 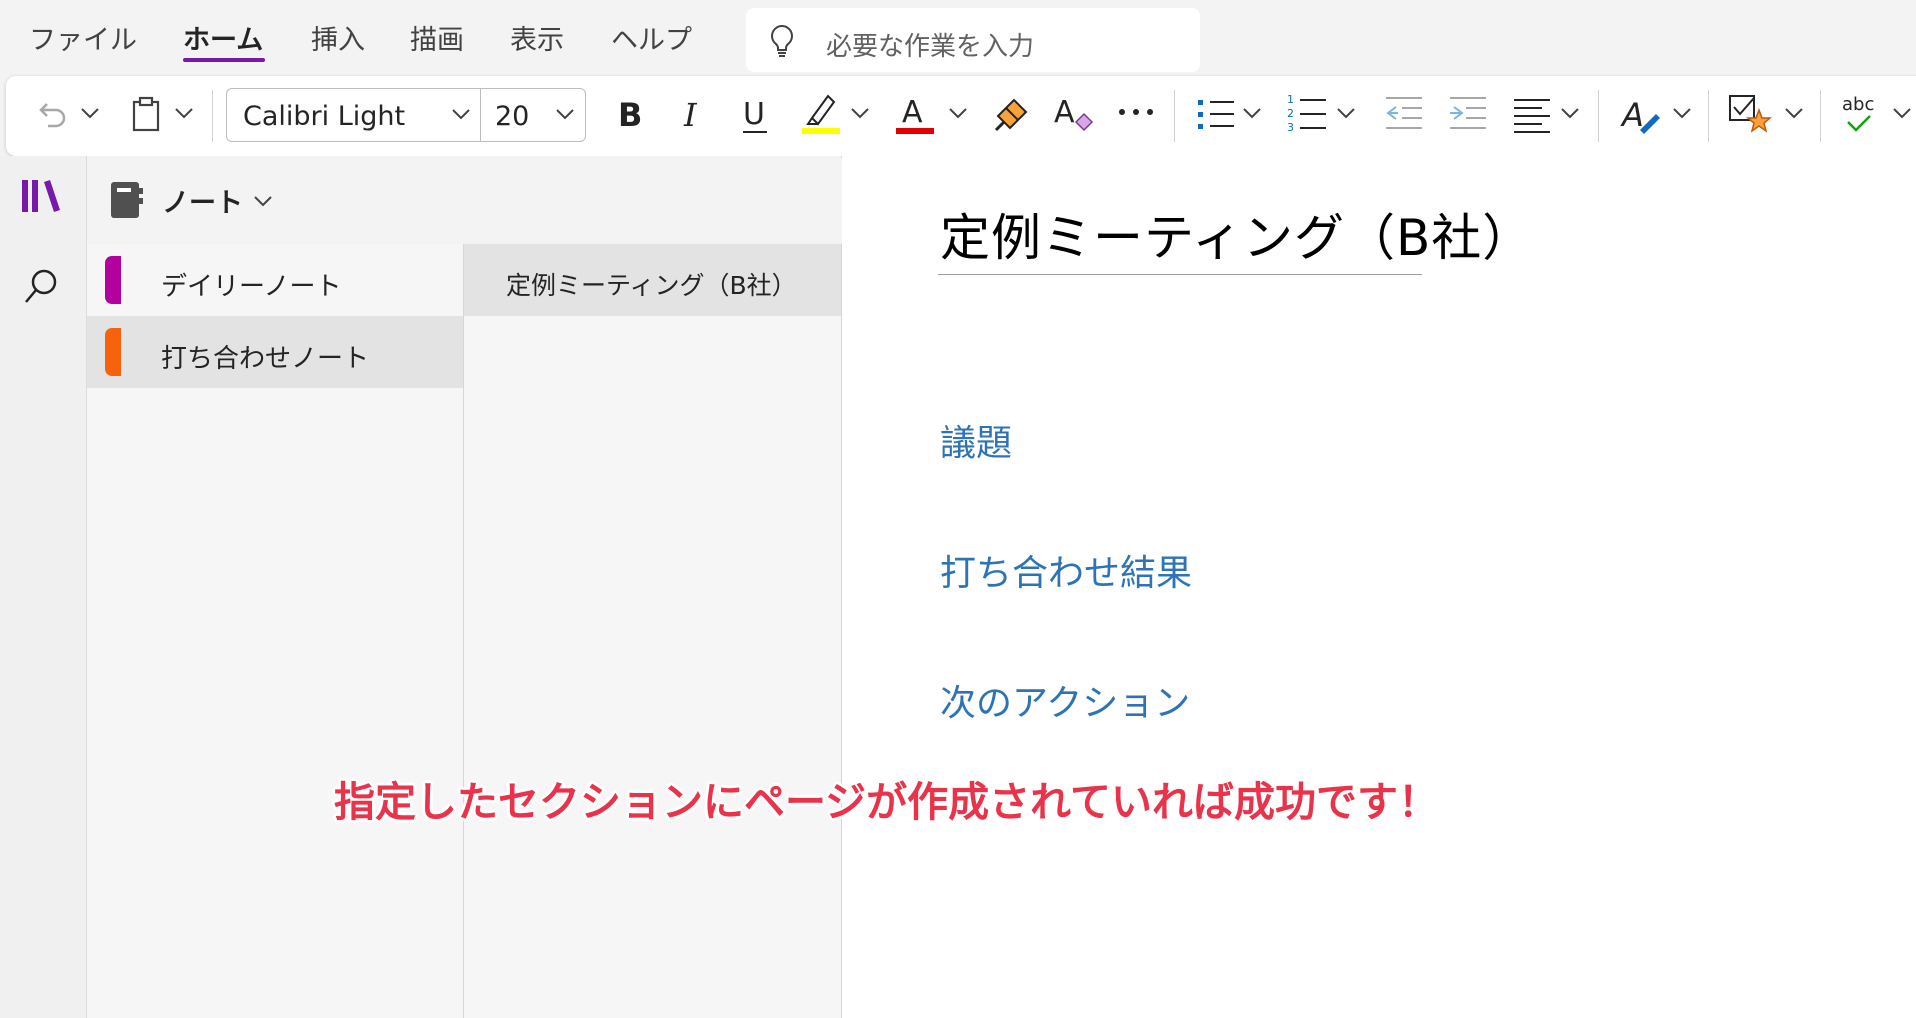 What do you see at coordinates (565, 114) in the screenshot?
I see `font-size-chevron-icon` at bounding box center [565, 114].